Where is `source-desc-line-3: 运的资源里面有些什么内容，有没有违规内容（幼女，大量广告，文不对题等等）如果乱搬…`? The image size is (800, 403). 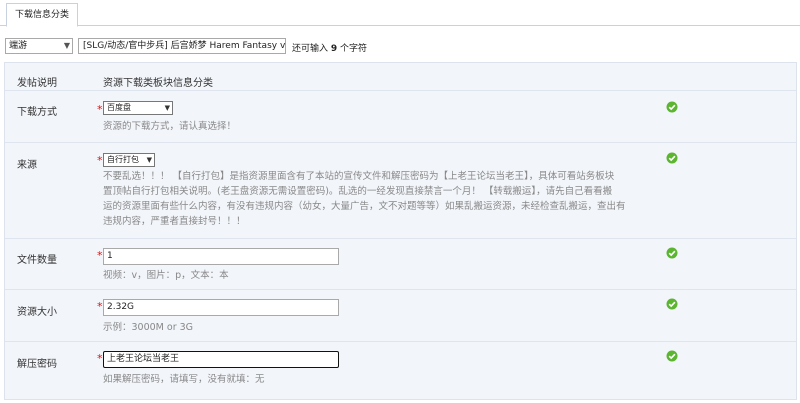
source-desc-line-3: 运的资源里面有些什么内容，有没有违规内容（幼女，大量广告，文不对题等等）如果乱搬… is located at coordinates (364, 206).